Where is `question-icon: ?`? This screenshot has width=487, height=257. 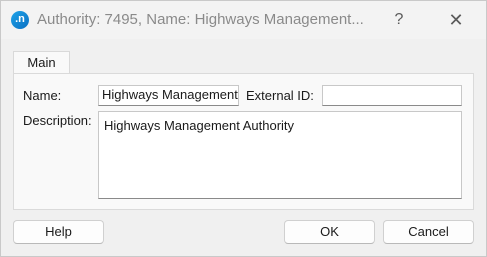 question-icon: ? is located at coordinates (399, 19).